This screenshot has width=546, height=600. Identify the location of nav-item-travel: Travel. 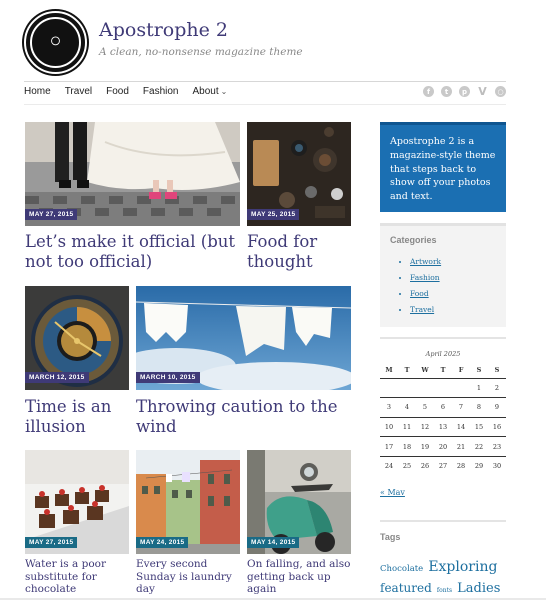
(78, 91).